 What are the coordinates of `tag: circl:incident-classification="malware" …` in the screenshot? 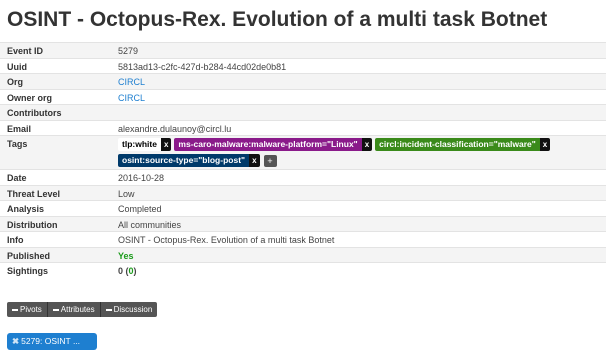 It's located at (463, 144).